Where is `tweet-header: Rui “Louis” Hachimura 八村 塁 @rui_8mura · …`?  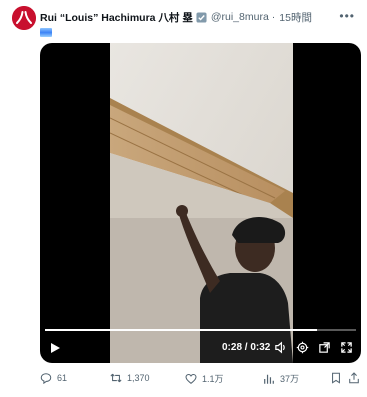 tweet-header: Rui “Louis” Hachimura 八村 塁 @rui_8mura · … is located at coordinates (199, 17).